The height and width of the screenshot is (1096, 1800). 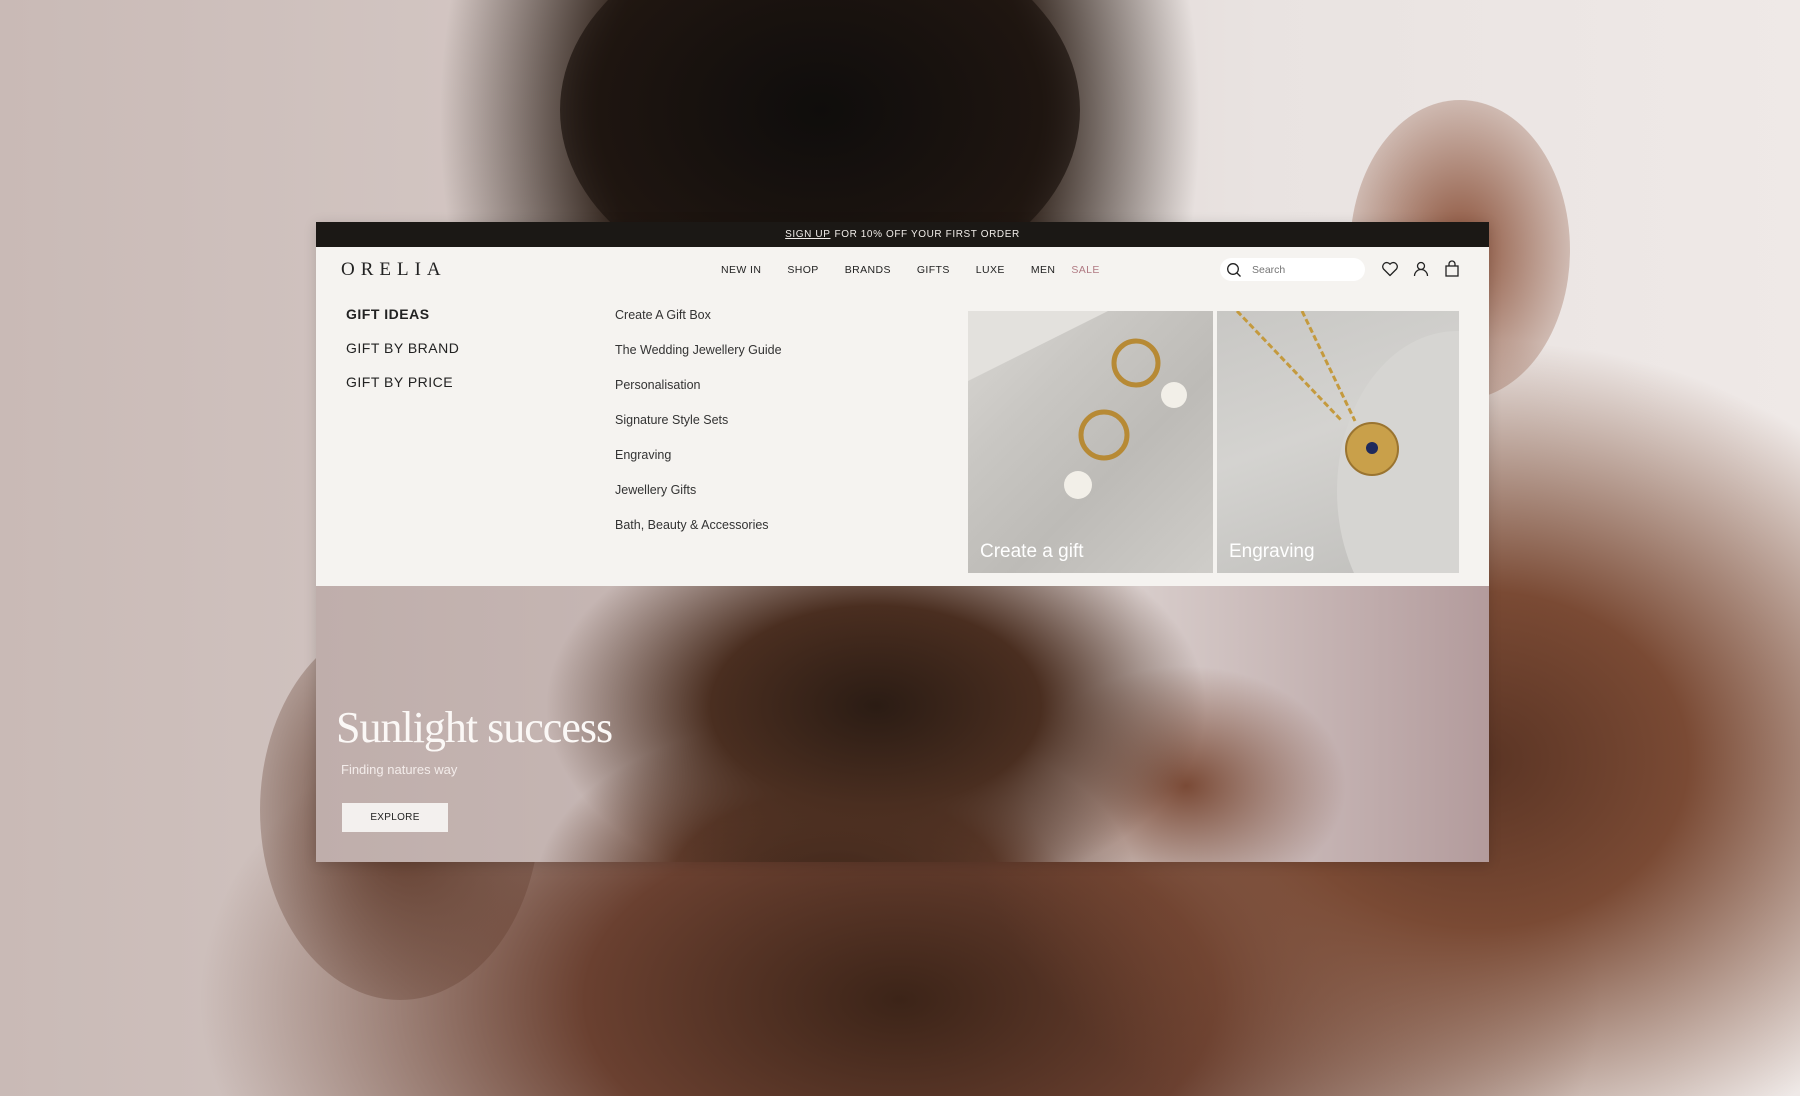 What do you see at coordinates (1452, 269) in the screenshot?
I see `shopping-bag-icon` at bounding box center [1452, 269].